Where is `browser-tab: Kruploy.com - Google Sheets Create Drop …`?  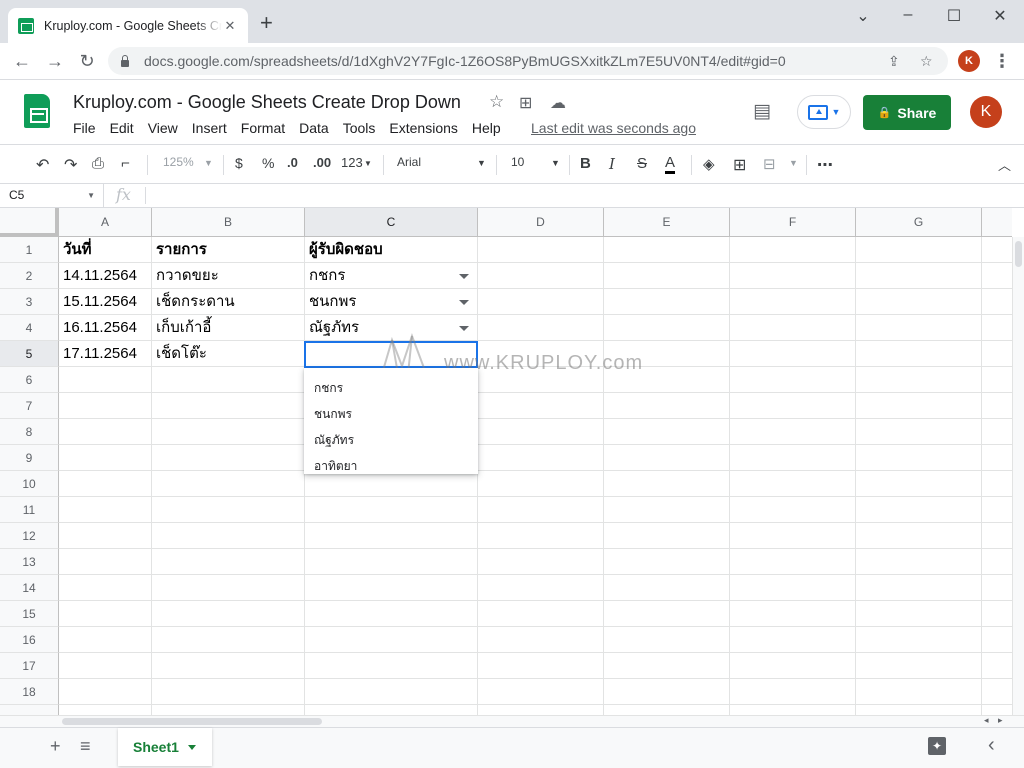
browser-tab: Kruploy.com - Google Sheets Create Drop … is located at coordinates (128, 25).